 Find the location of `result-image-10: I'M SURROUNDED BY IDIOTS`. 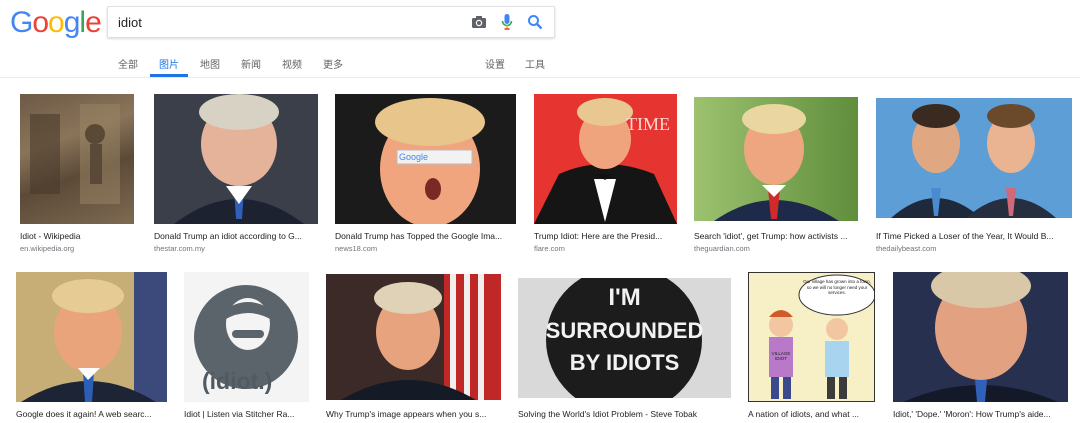

result-image-10: I'M SURROUNDED BY IDIOTS is located at coordinates (624, 338).